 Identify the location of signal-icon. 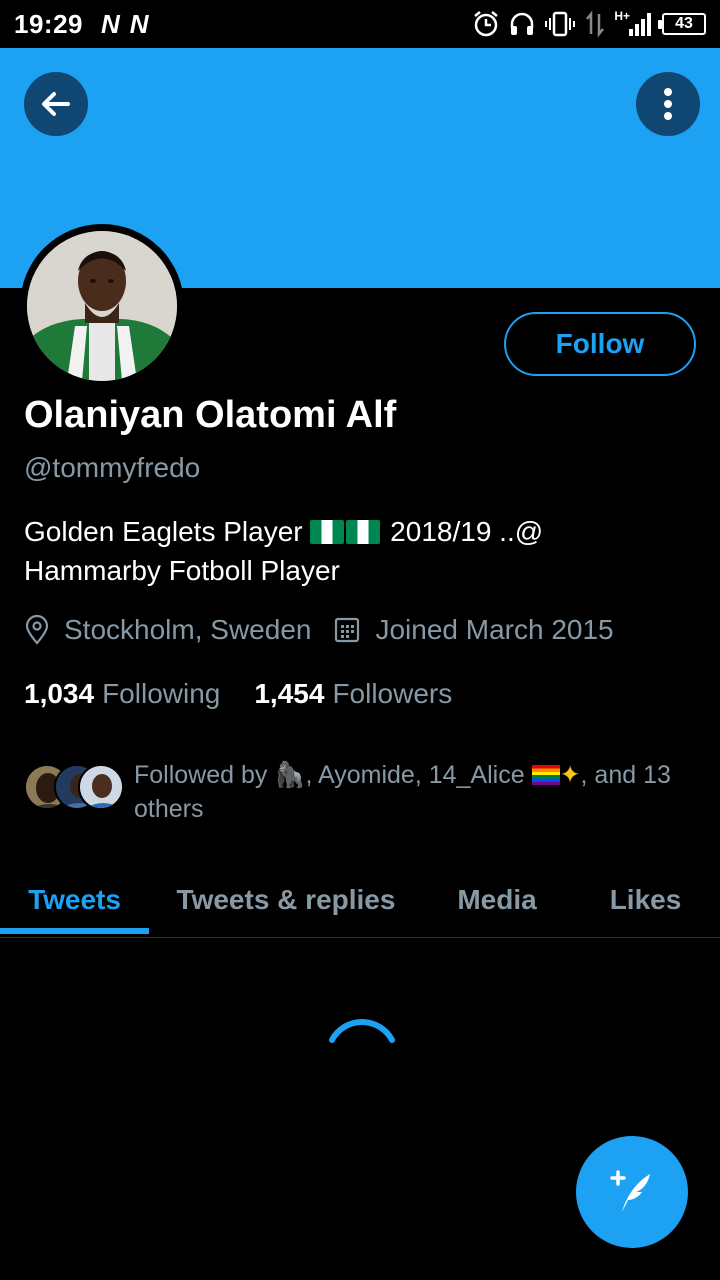
(640, 24).